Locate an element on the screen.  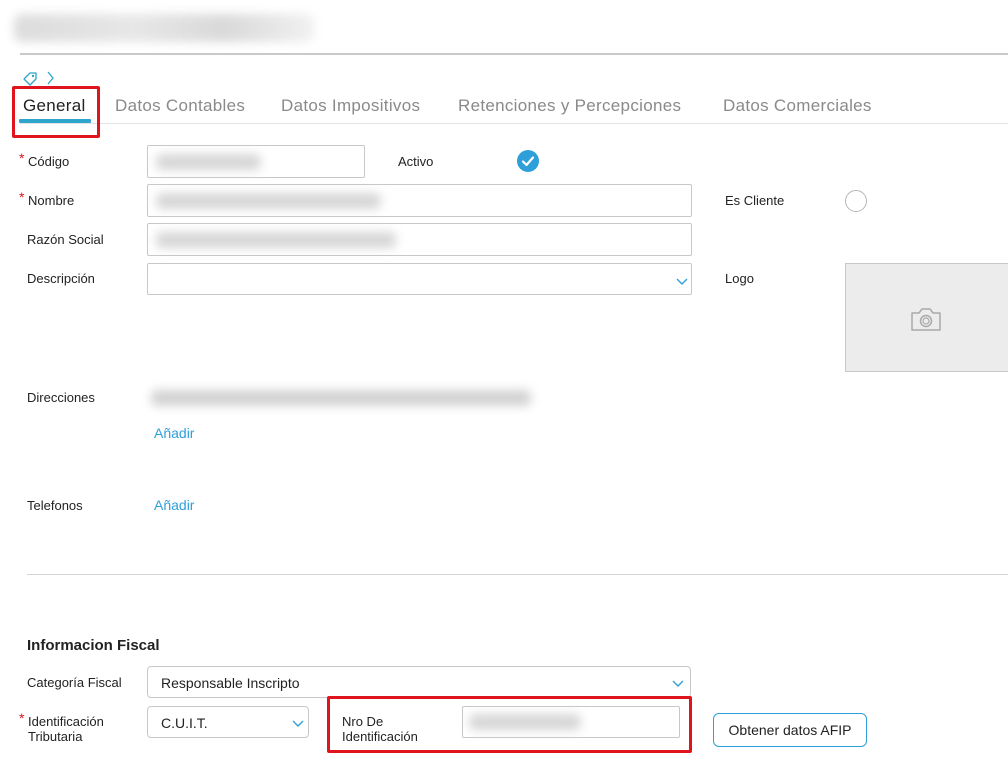
identificacion-label-line1: Identificación is located at coordinates (66, 721).